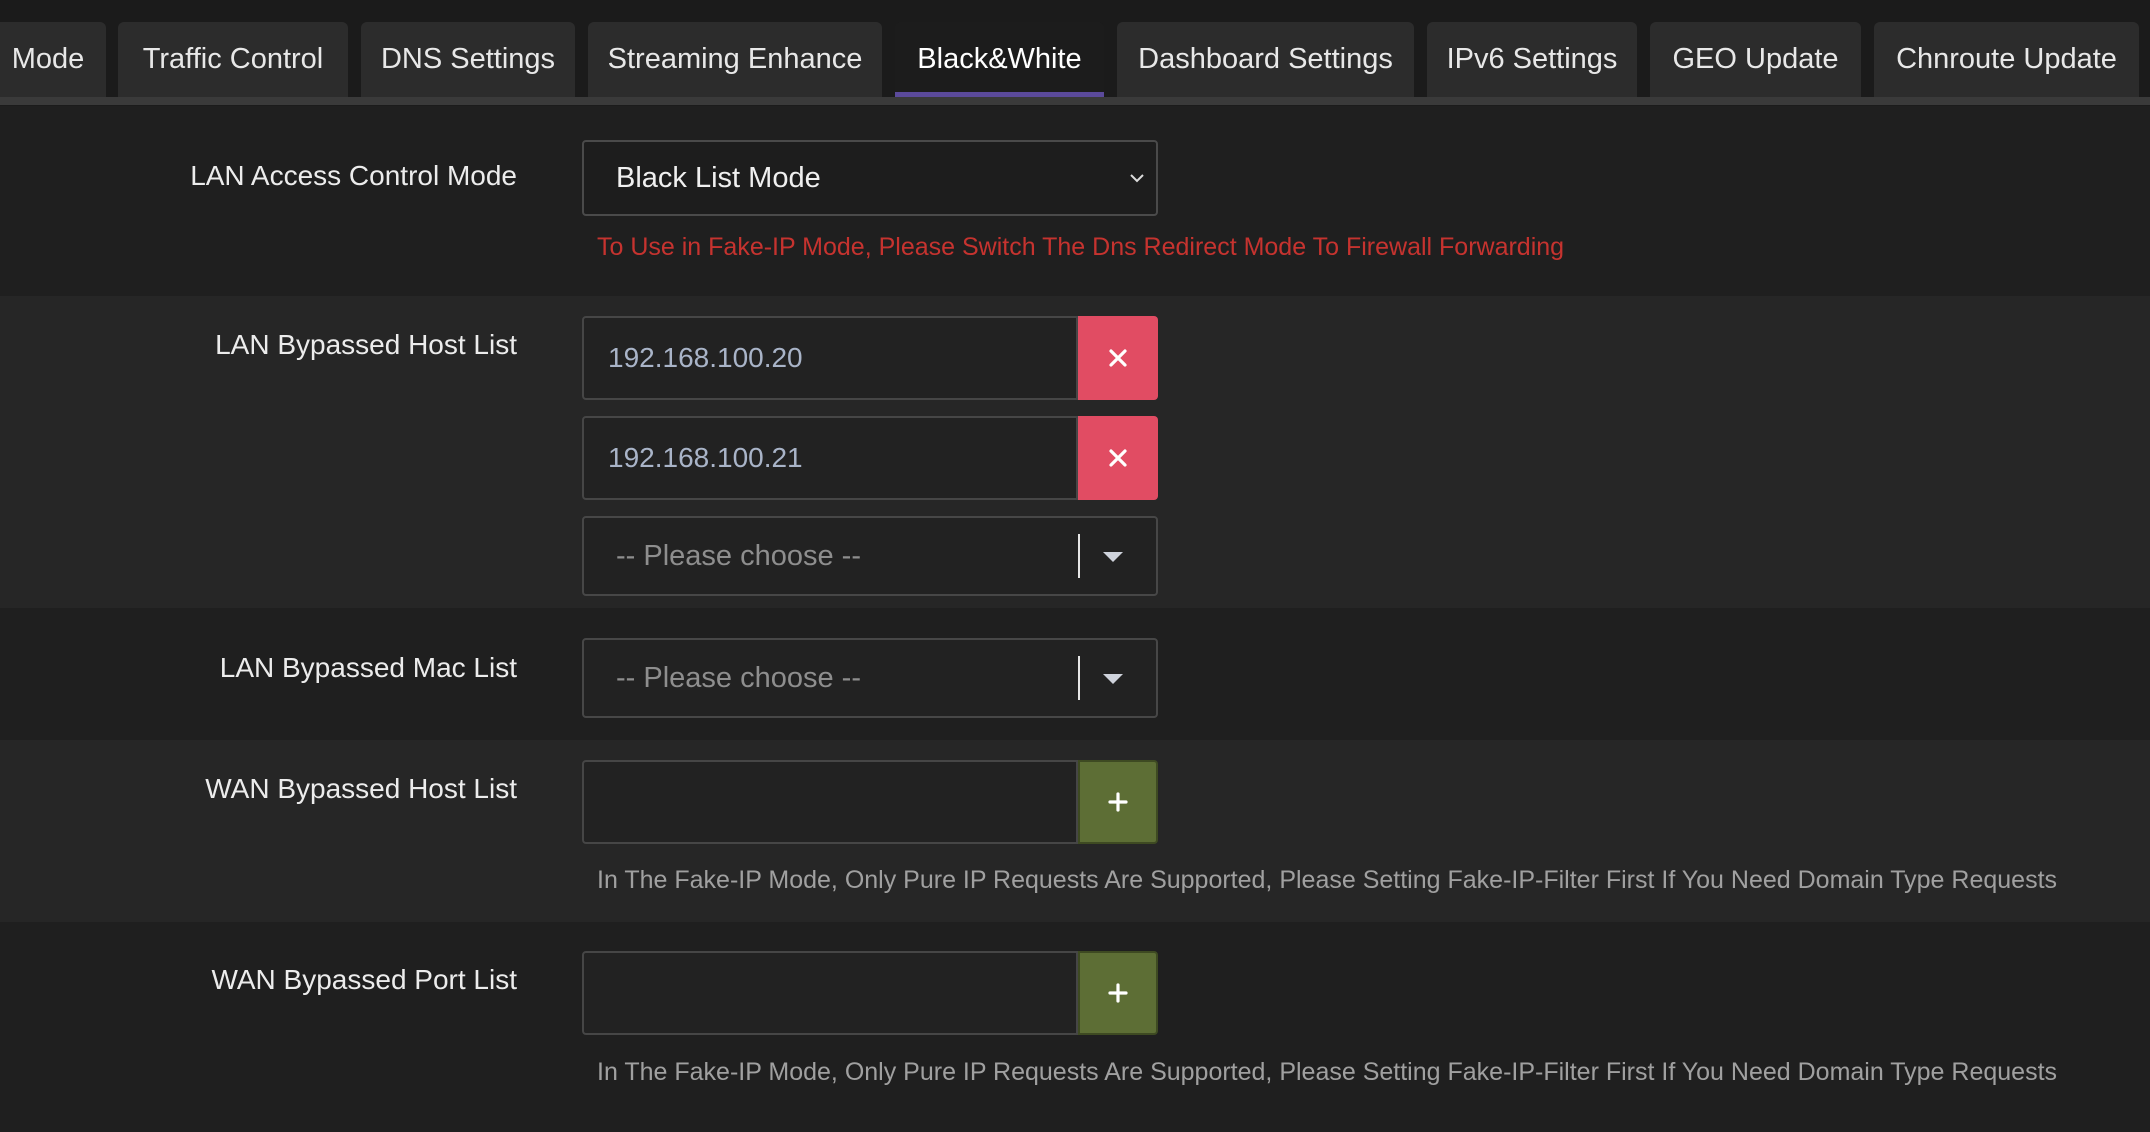  I want to click on tab-geo-update: GEO Update, so click(1755, 59).